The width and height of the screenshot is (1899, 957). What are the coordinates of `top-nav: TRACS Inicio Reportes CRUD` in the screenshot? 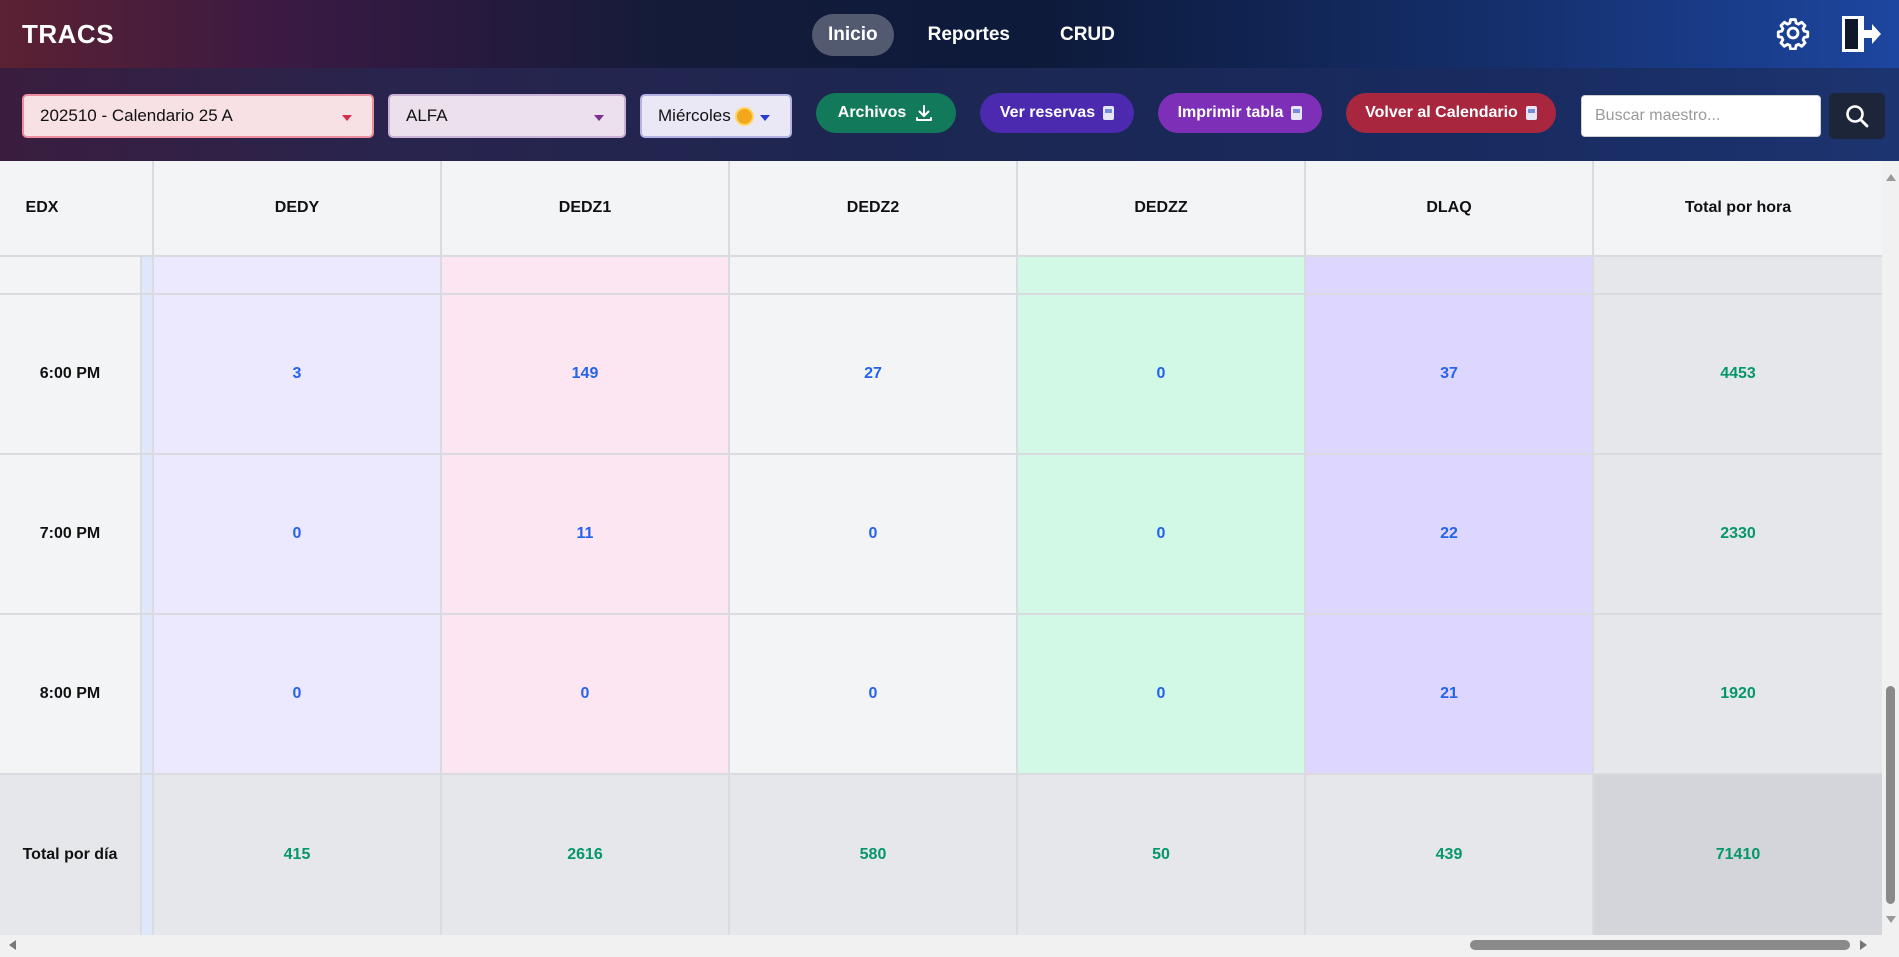 It's located at (949, 34).